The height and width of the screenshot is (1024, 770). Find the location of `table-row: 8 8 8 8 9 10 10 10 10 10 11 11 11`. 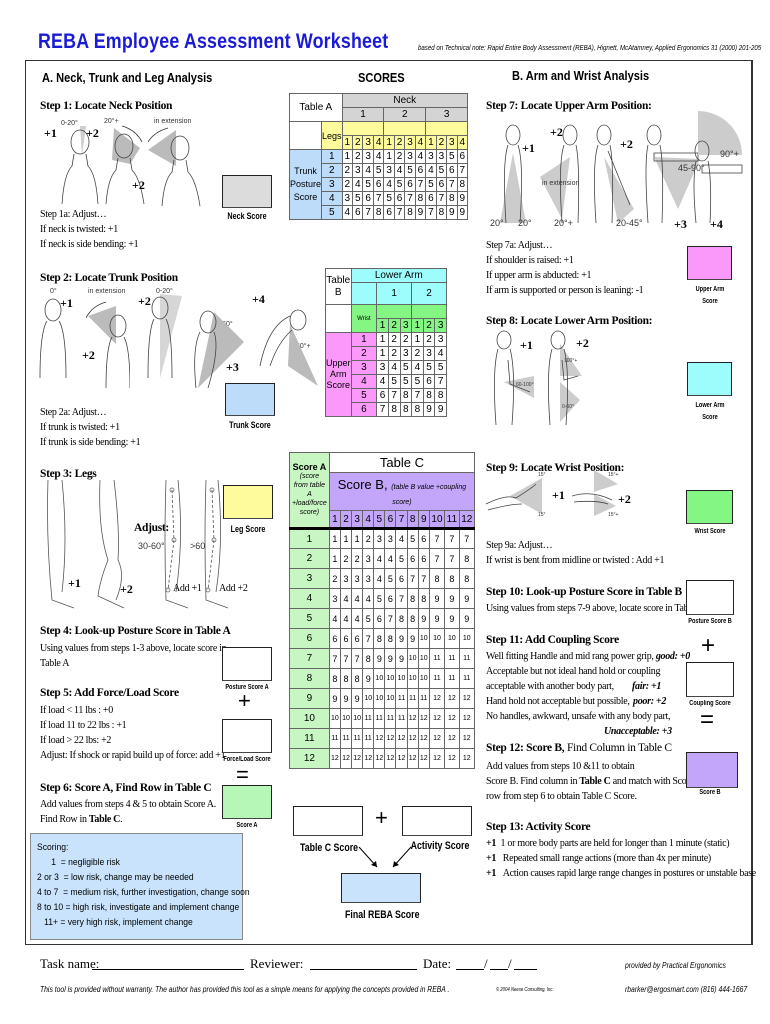

table-row: 8 8 8 8 9 10 10 10 10 10 11 11 11 is located at coordinates (382, 678).